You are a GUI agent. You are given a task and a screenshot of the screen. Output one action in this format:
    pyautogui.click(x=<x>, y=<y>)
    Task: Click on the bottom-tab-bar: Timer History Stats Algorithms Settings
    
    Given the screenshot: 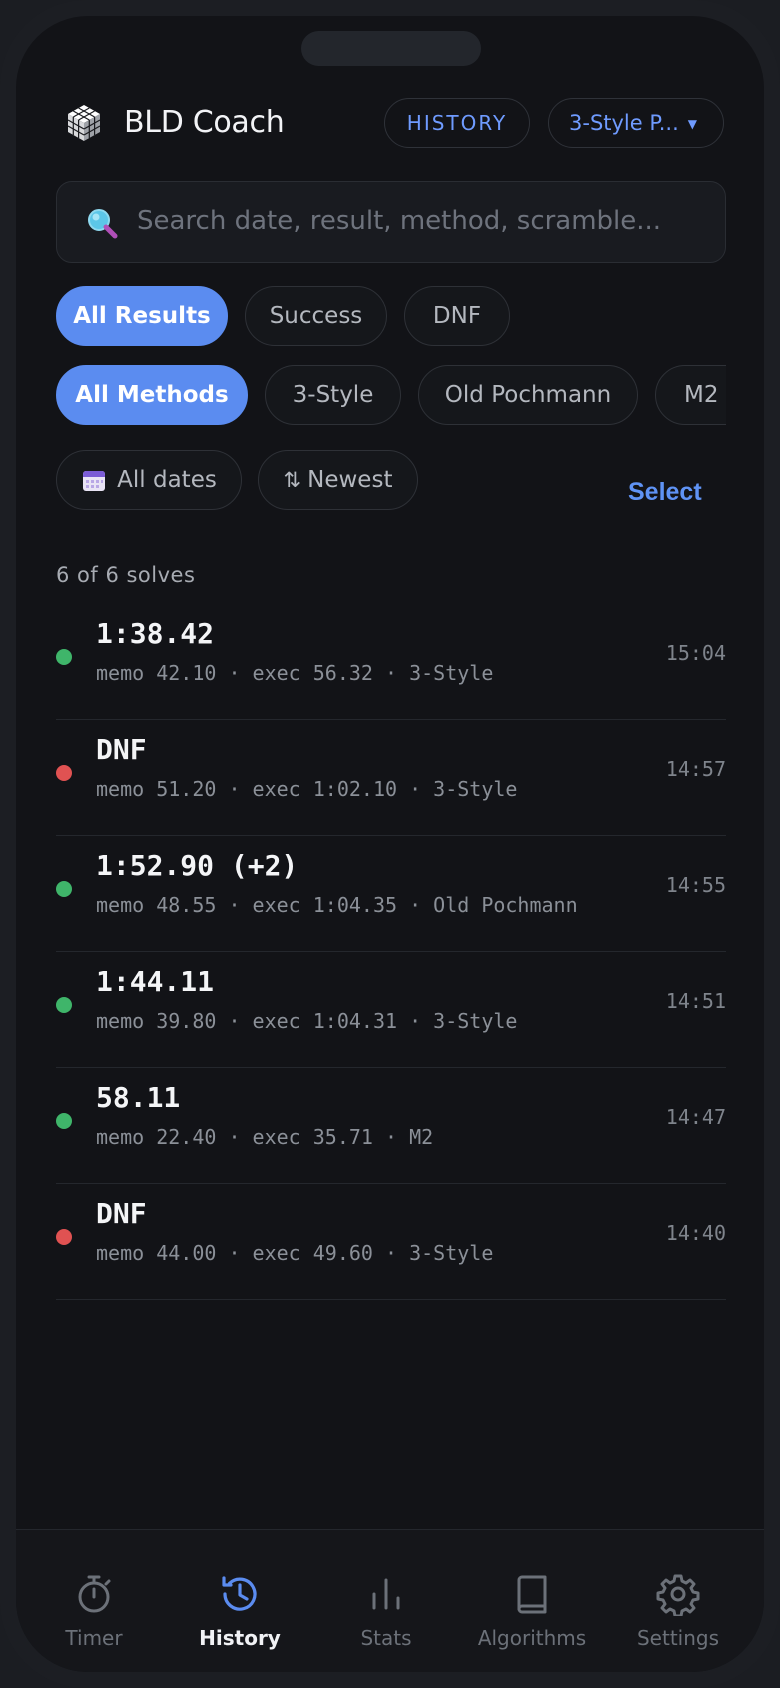 What is the action you would take?
    pyautogui.click(x=390, y=1600)
    